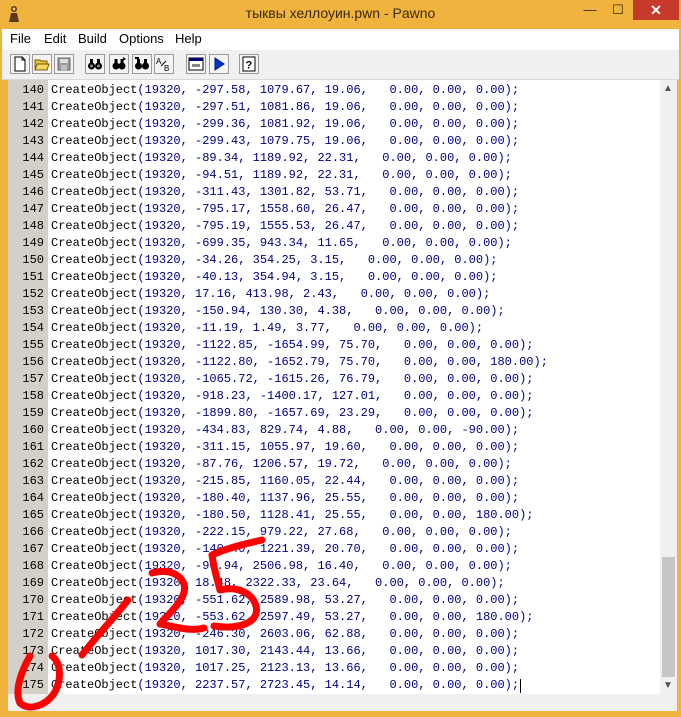  I want to click on new-file-icon, so click(20, 64).